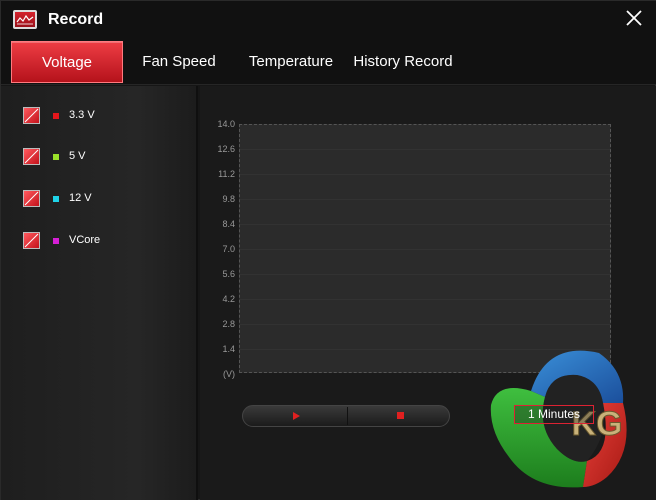  Describe the element at coordinates (25, 19) in the screenshot. I see `record-app-icon` at that location.